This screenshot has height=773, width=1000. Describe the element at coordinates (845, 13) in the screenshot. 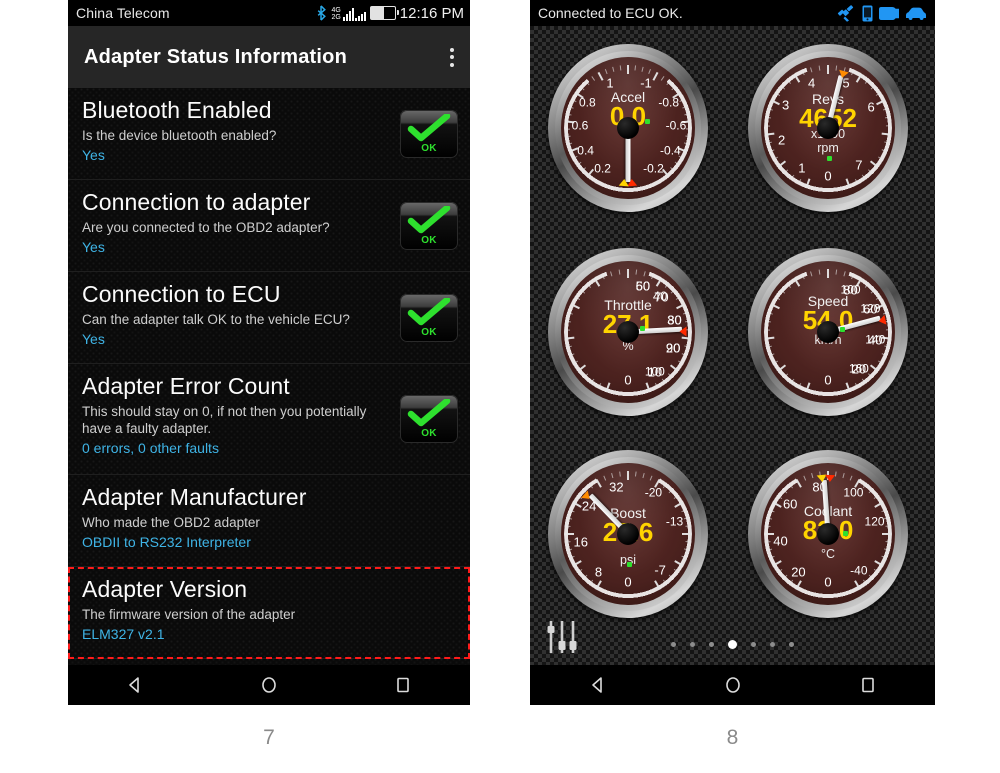

I see `gps-satellite-icon` at that location.